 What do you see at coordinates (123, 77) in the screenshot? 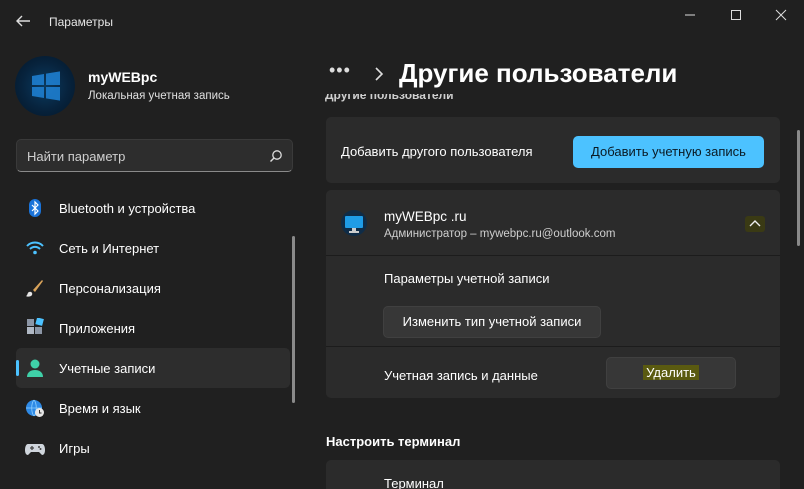
I see `profile-name: myWEBpc` at bounding box center [123, 77].